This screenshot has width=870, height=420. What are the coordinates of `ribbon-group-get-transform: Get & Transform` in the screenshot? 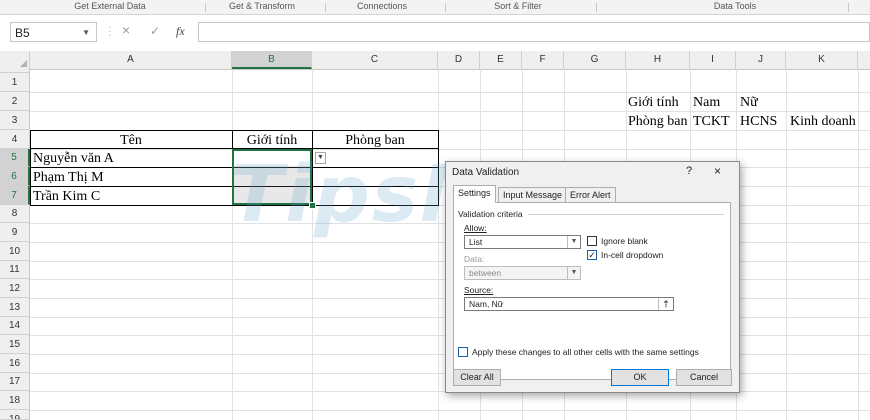 It's located at (262, 6).